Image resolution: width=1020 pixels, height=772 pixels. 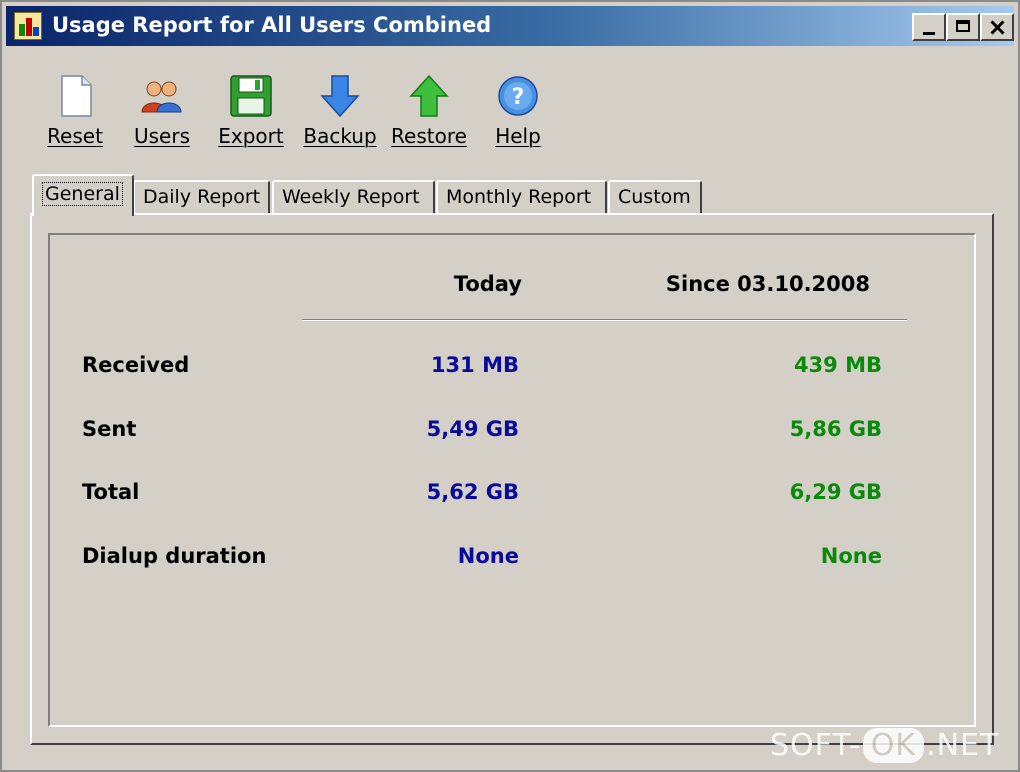 What do you see at coordinates (837, 365) in the screenshot?
I see `received-since-value: 439 MB` at bounding box center [837, 365].